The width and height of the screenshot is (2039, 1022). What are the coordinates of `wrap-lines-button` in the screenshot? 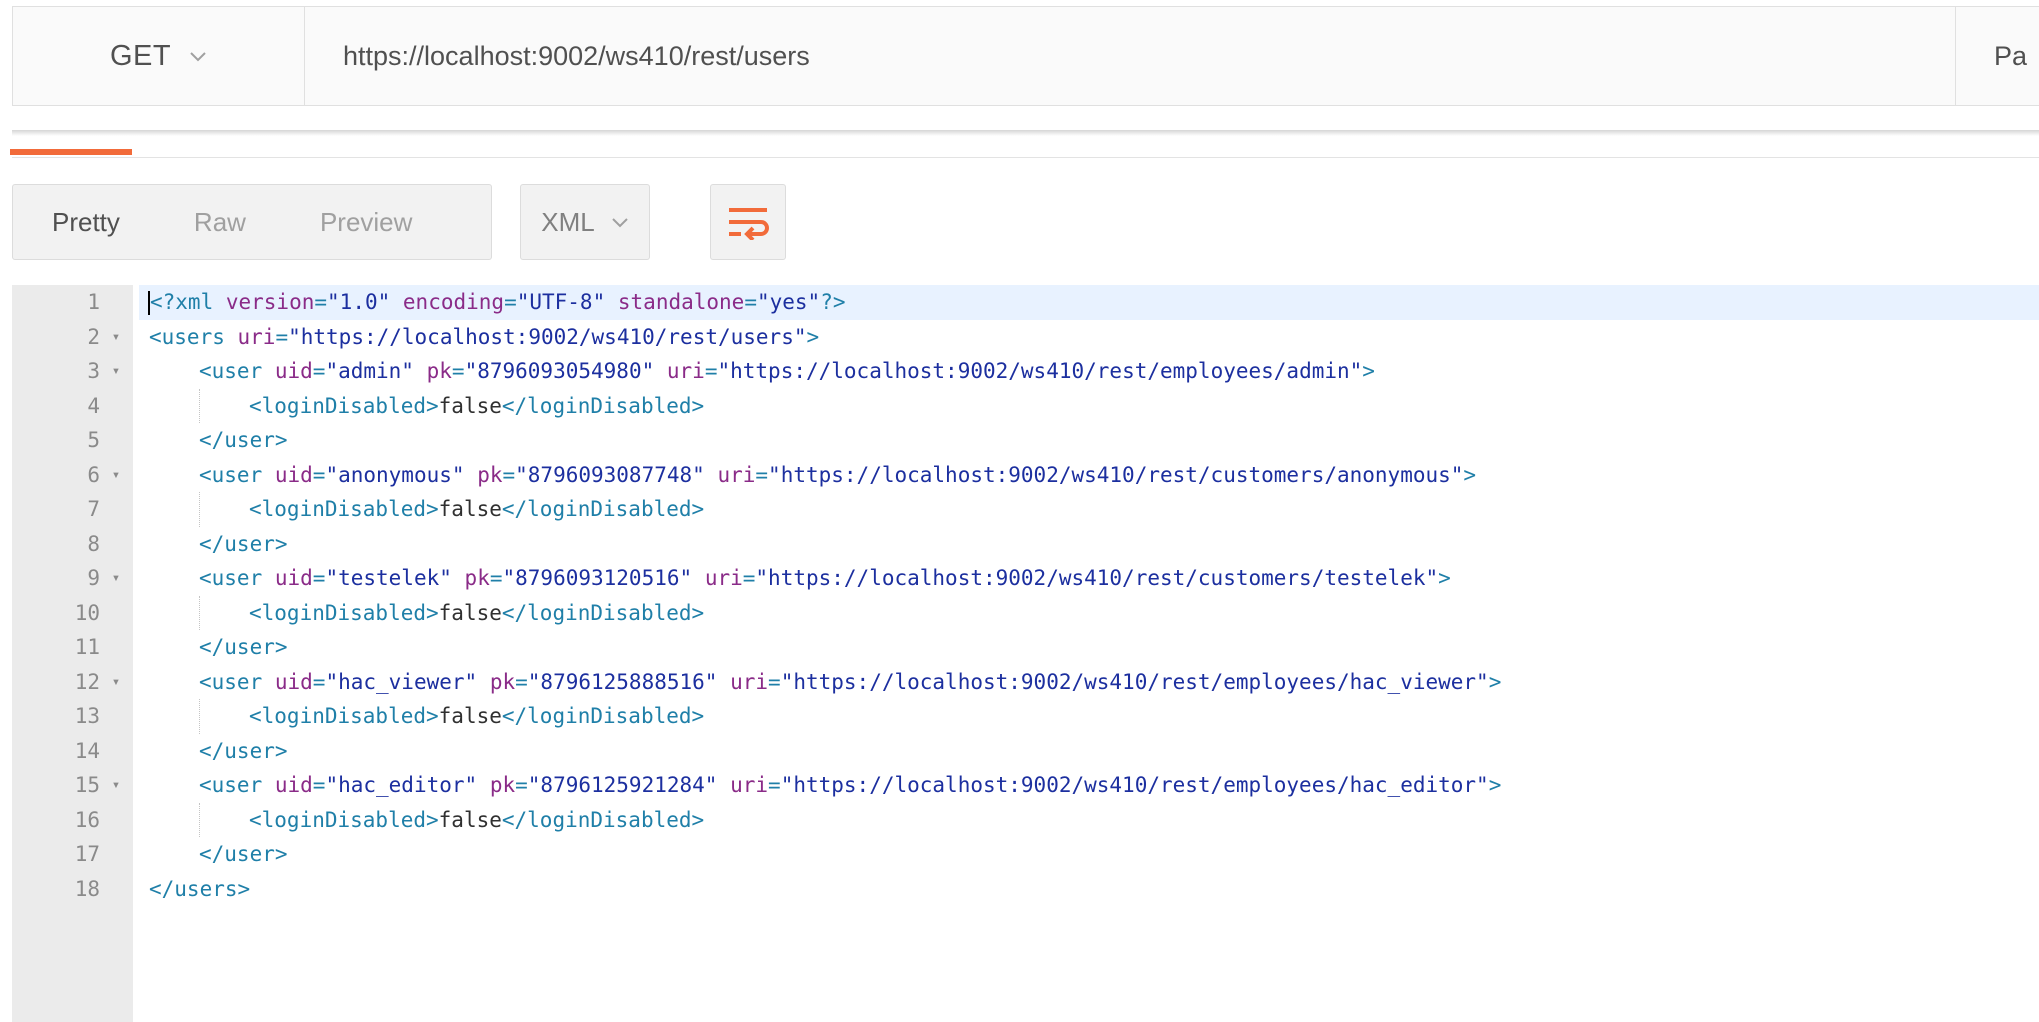 It's located at (748, 222).